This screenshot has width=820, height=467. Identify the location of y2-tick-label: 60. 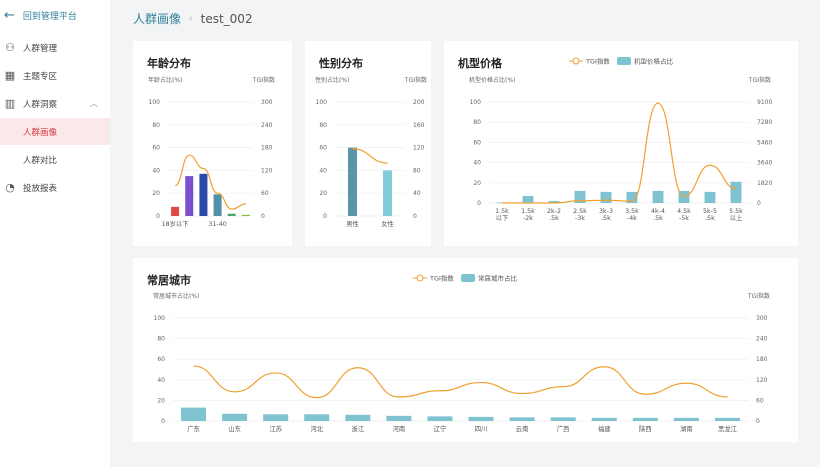
(760, 400).